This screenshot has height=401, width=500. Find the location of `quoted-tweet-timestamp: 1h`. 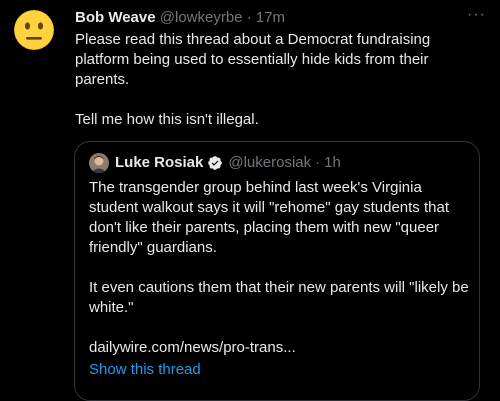

quoted-tweet-timestamp: 1h is located at coordinates (332, 163).